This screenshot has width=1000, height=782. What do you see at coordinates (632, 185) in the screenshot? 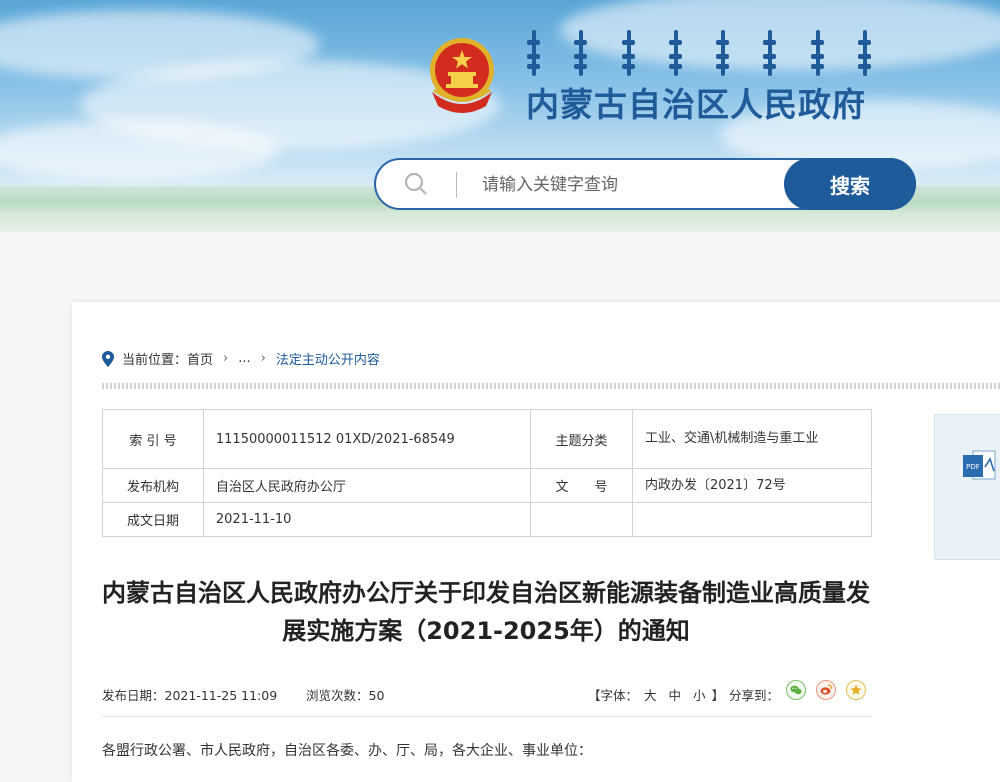
I see `search-input` at bounding box center [632, 185].